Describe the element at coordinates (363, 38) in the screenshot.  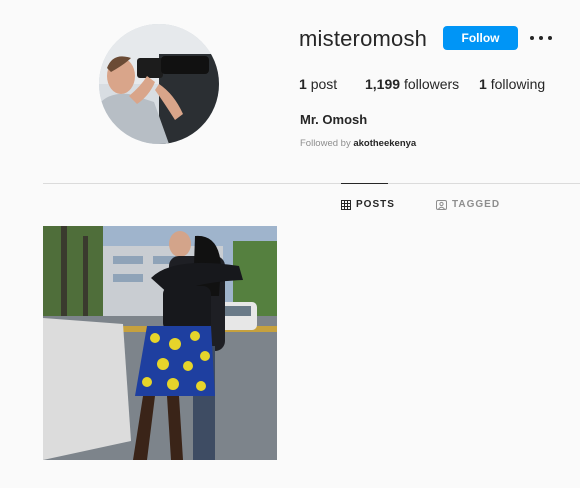
I see `profile-username: misteromosh` at that location.